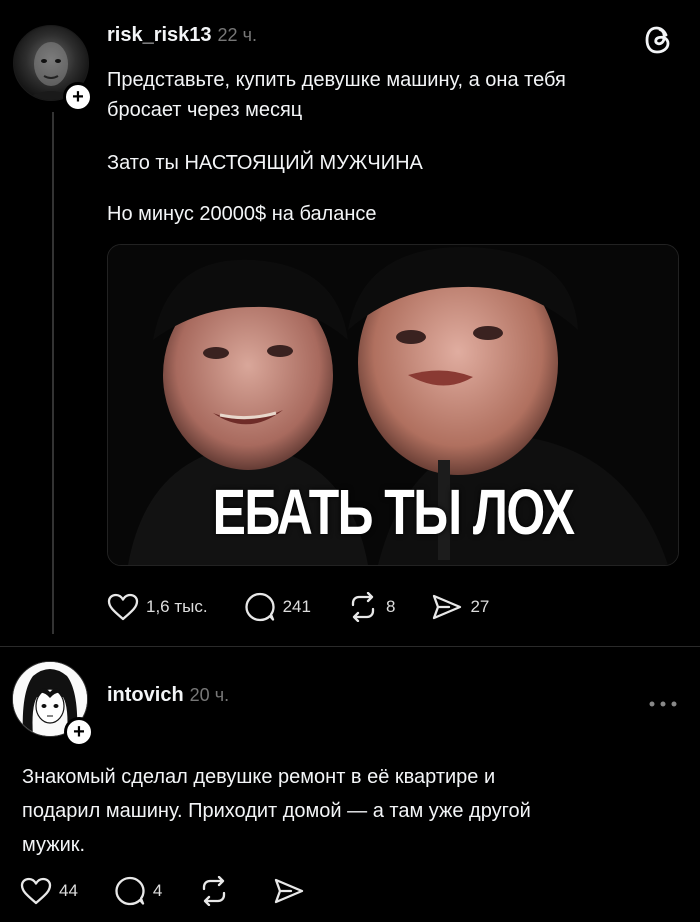 This screenshot has width=700, height=922. I want to click on share-count: 27, so click(480, 606).